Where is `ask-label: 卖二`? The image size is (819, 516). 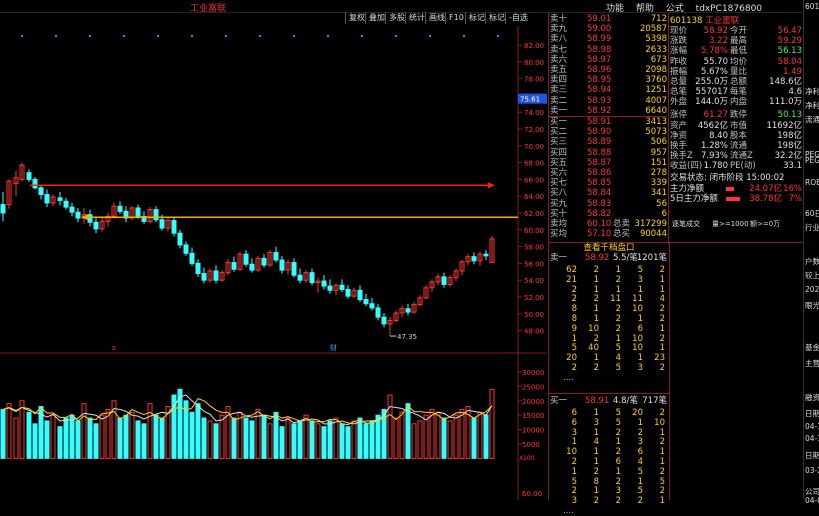
ask-label: 卖二 is located at coordinates (559, 100).